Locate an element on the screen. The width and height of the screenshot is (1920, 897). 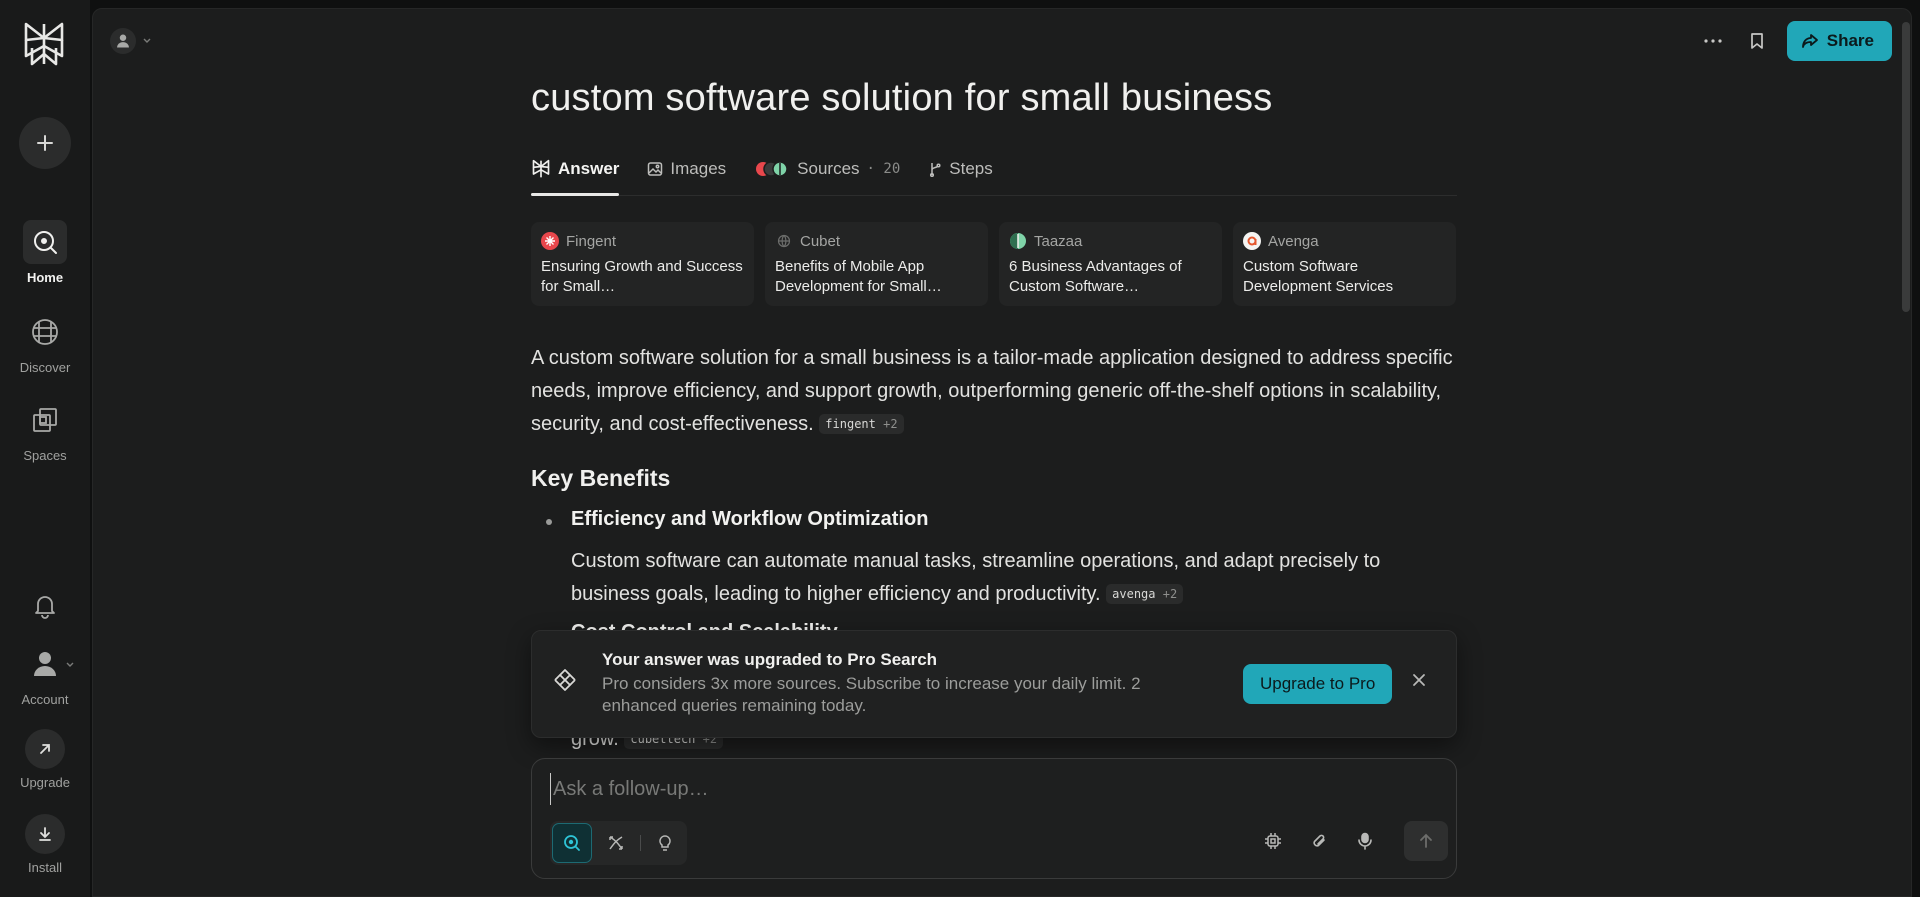
pro-search-icon is located at coordinates (565, 682).